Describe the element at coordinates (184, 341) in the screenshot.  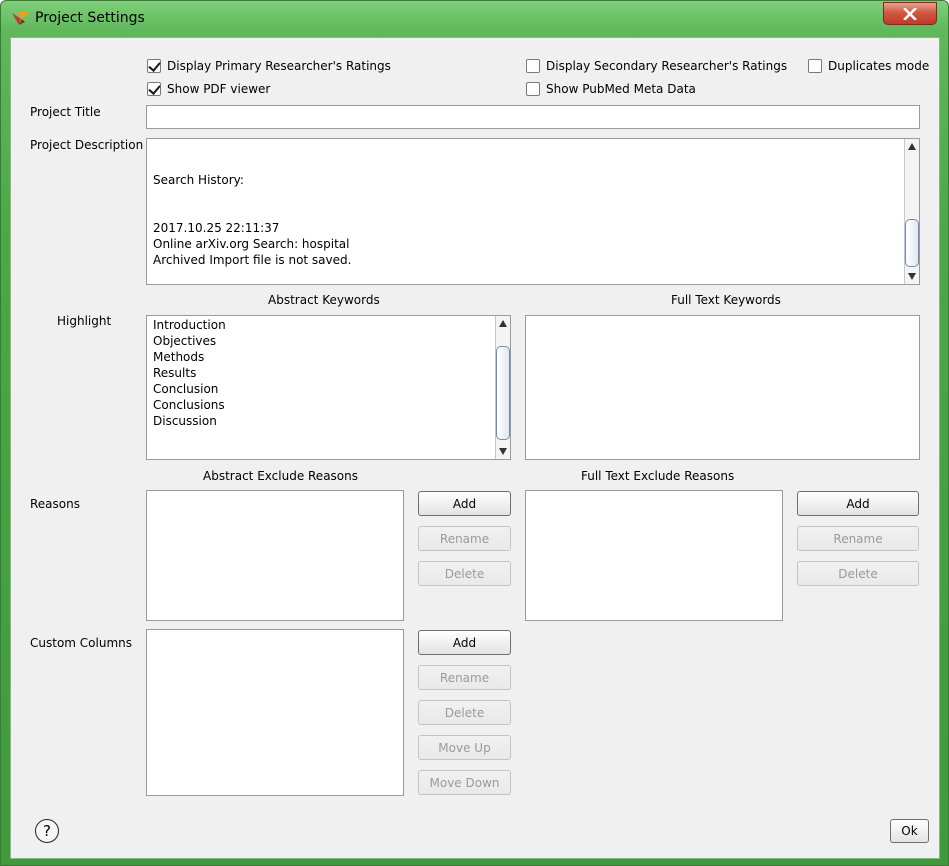
I see `list-item: Objectives` at that location.